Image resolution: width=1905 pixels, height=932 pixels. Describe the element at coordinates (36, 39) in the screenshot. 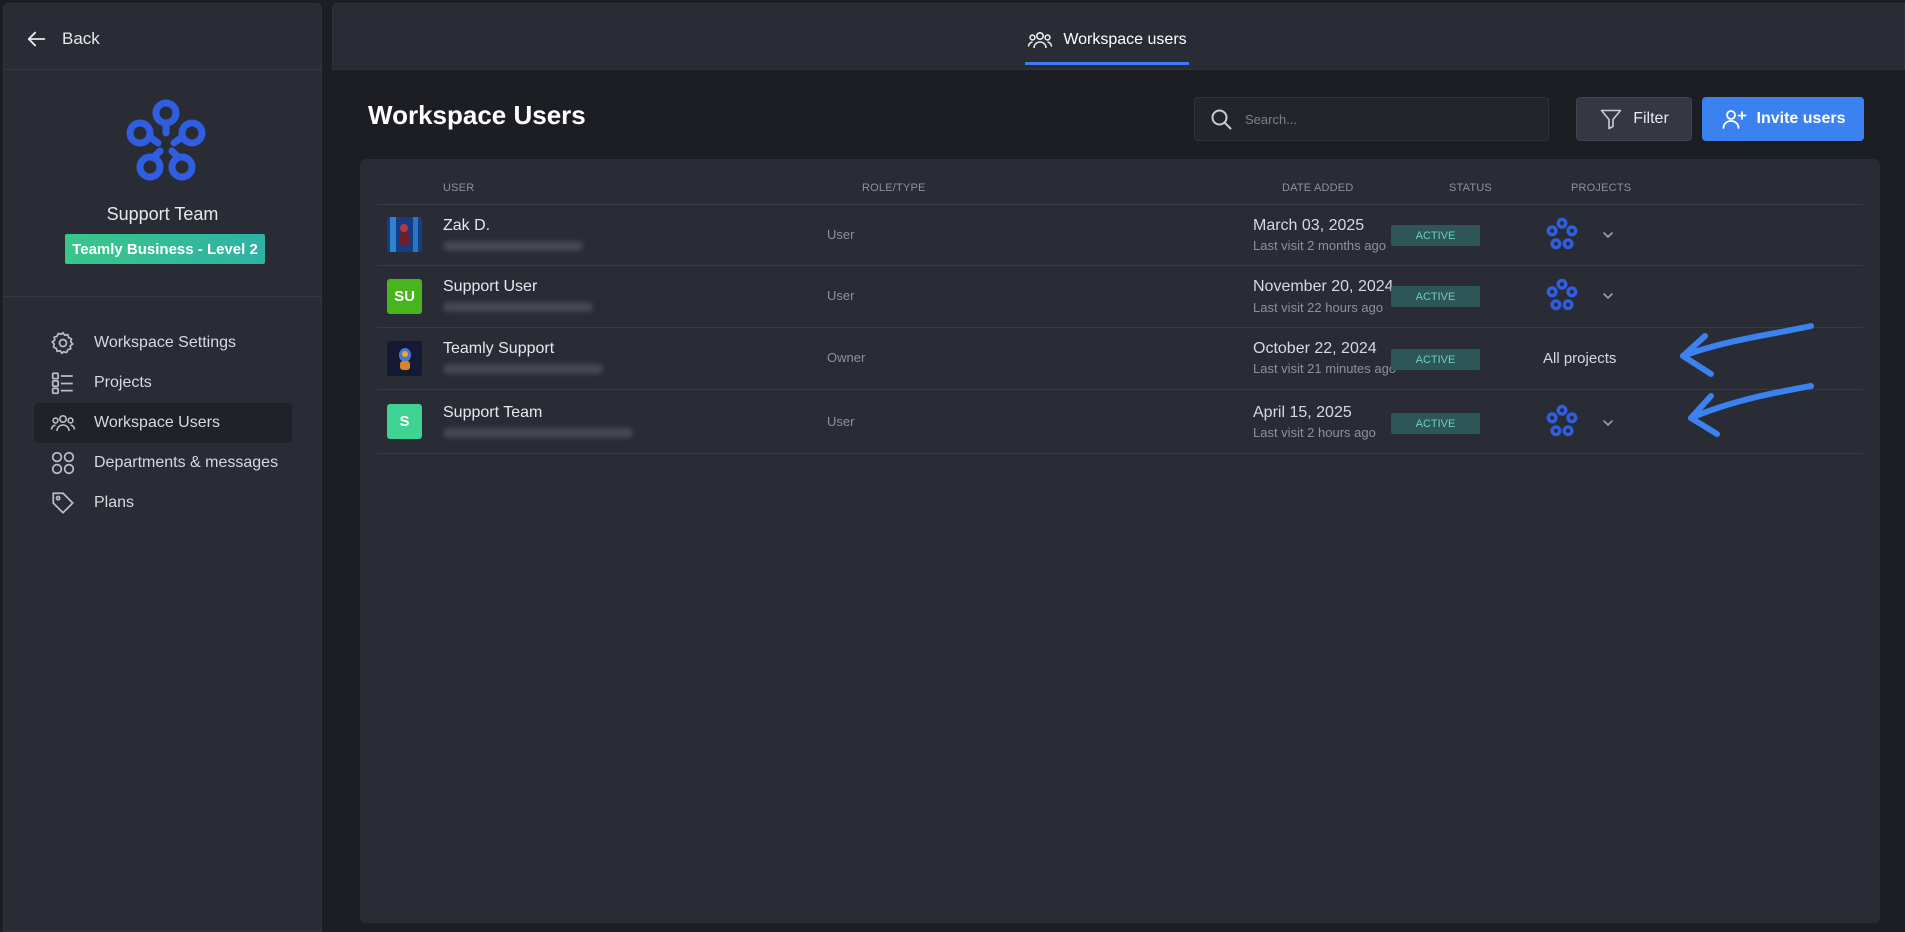

I see `arrow-left-icon` at that location.